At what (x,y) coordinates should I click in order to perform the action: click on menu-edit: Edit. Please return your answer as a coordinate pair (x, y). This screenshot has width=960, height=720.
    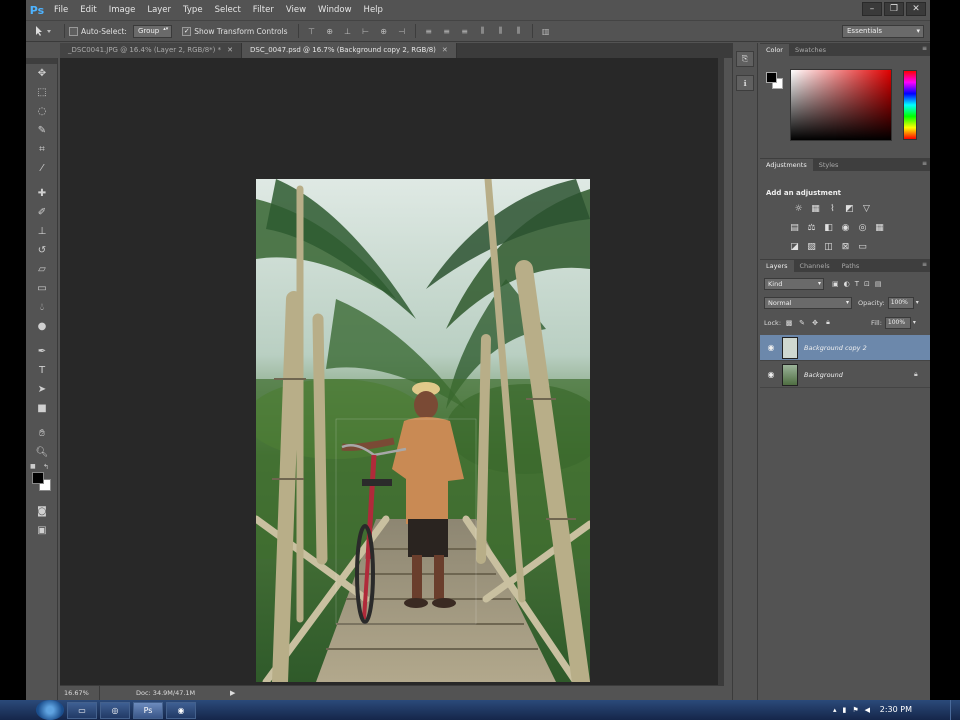
    Looking at the image, I should click on (88, 10).